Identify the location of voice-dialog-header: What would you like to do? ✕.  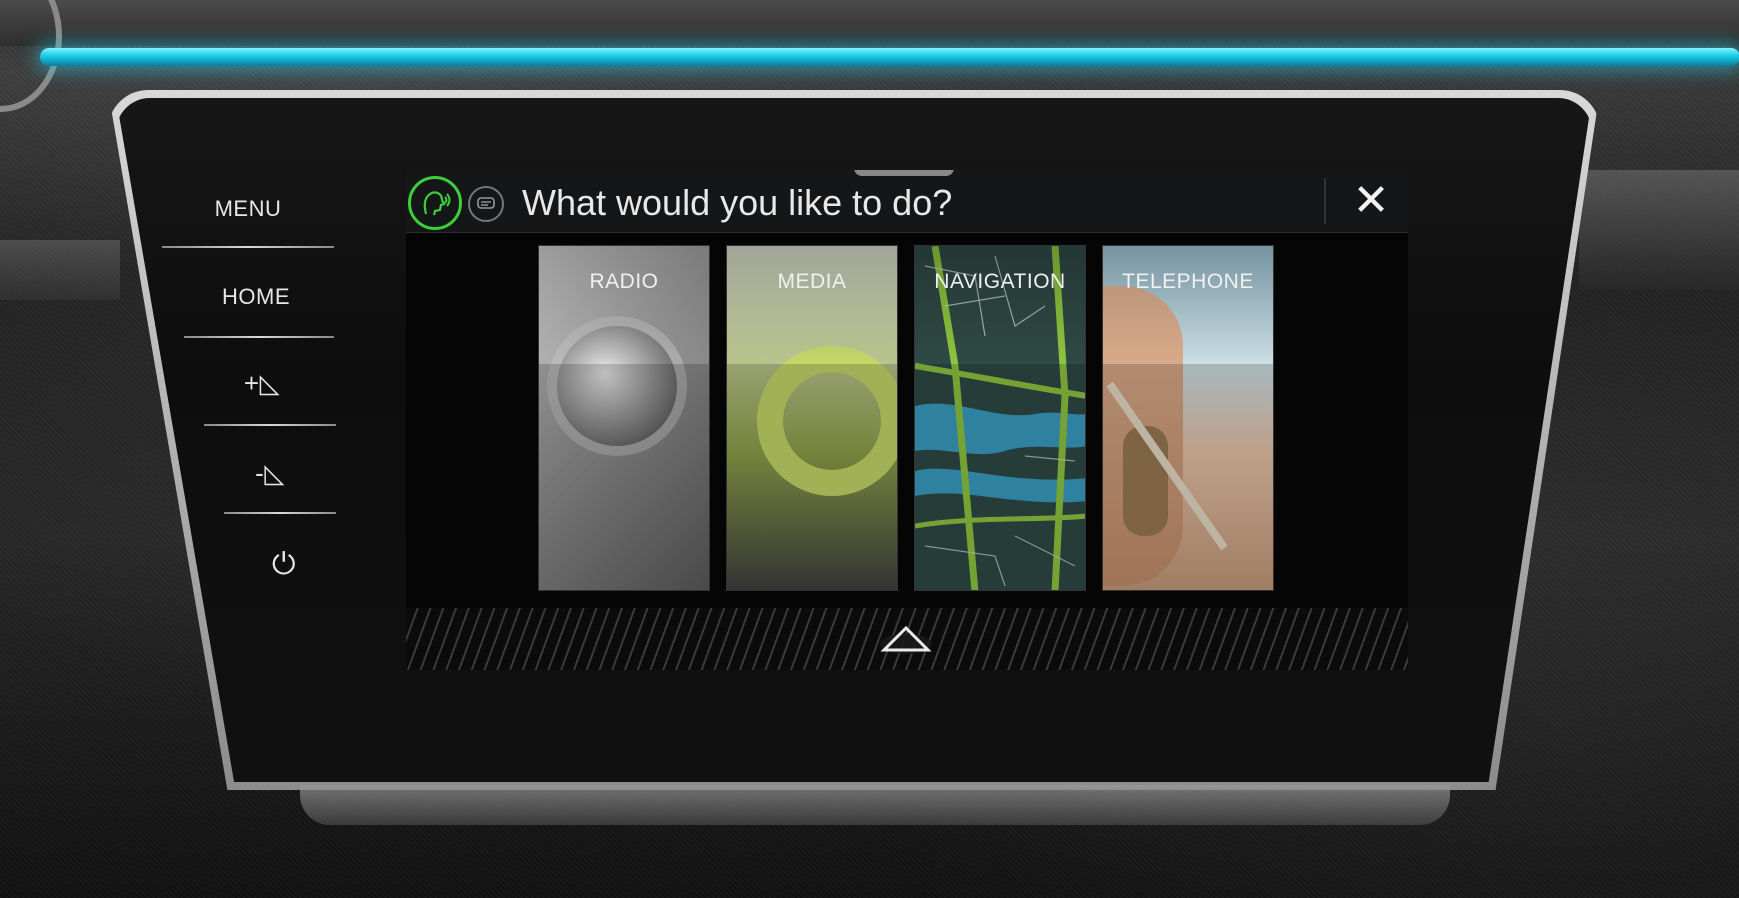
(907, 201).